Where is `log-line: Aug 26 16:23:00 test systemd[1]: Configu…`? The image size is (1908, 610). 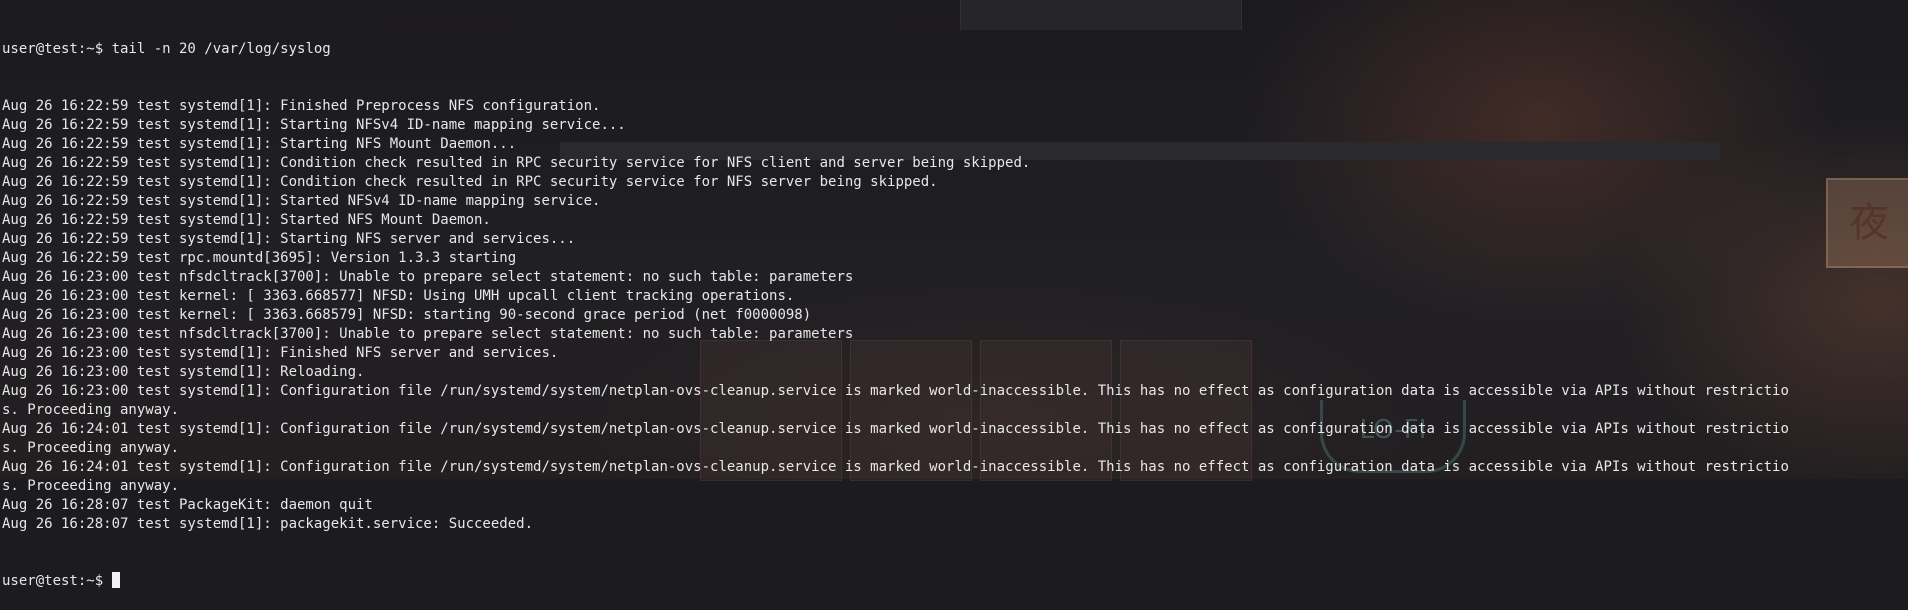 log-line: Aug 26 16:23:00 test systemd[1]: Configu… is located at coordinates (895, 391).